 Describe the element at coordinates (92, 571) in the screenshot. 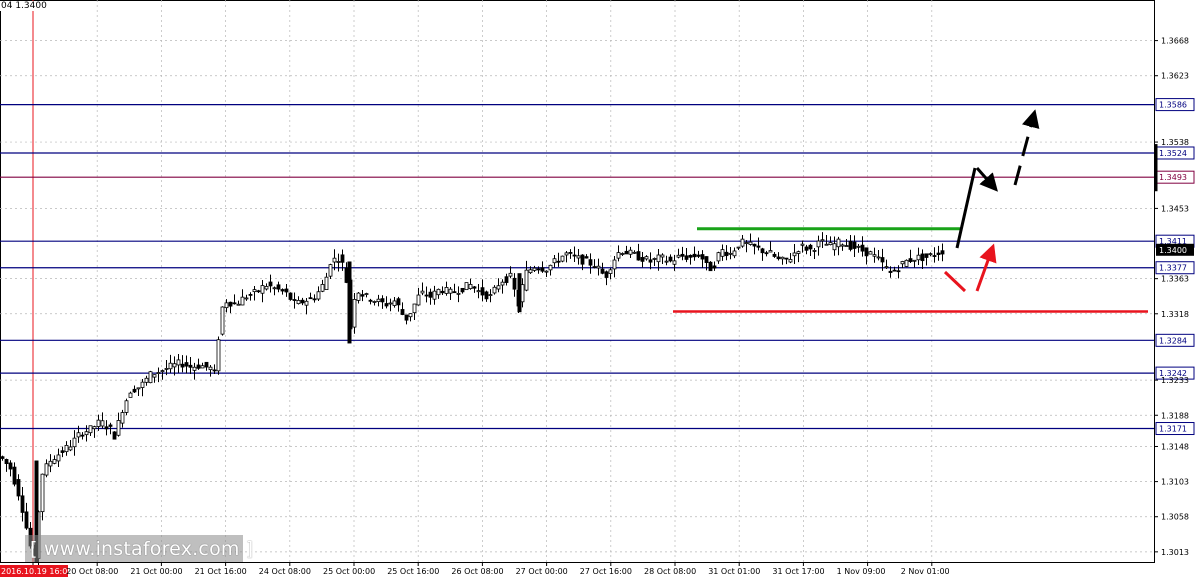

I see `x-tick-label: 20 Oct 08:00` at that location.